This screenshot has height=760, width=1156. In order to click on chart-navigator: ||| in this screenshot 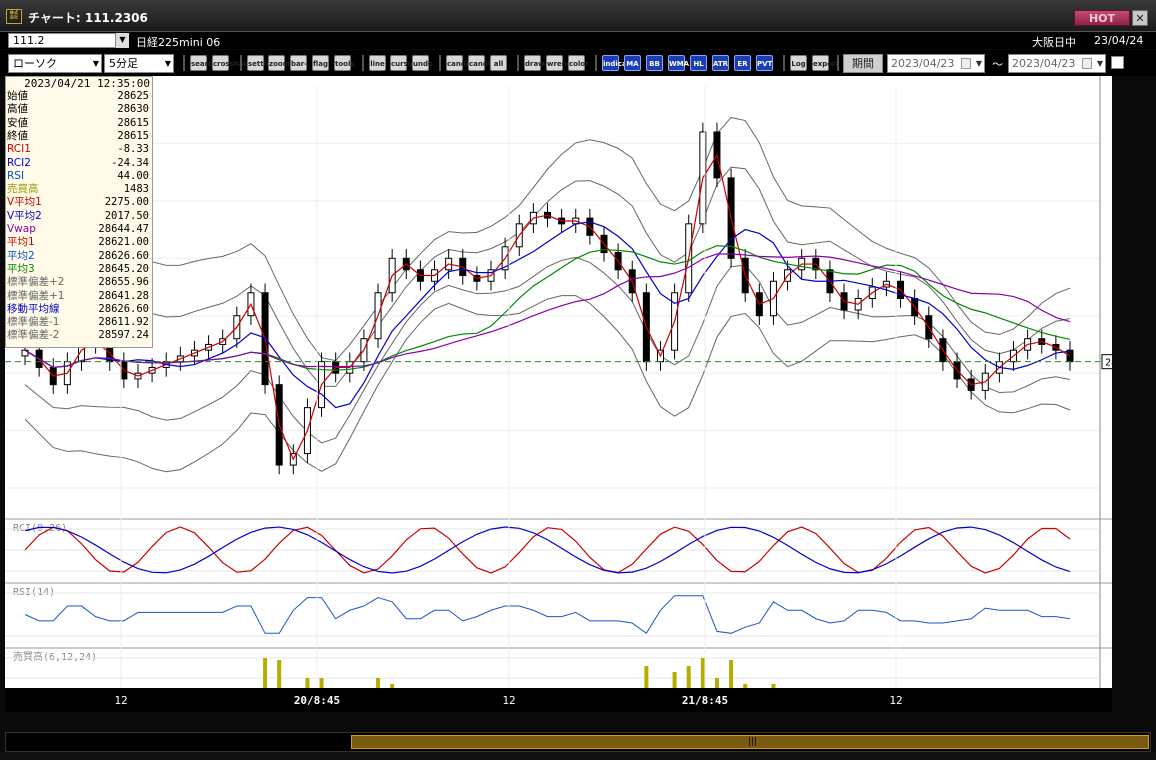, I will do `click(578, 742)`.